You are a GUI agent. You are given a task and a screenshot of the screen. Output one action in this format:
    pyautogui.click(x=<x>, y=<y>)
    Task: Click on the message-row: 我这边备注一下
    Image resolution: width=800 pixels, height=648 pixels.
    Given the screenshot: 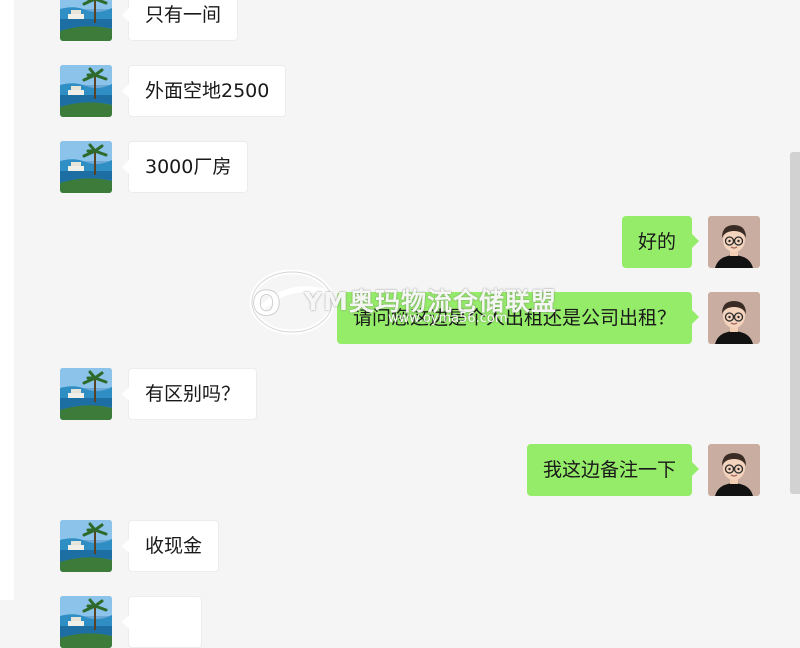 What is the action you would take?
    pyautogui.click(x=487, y=470)
    